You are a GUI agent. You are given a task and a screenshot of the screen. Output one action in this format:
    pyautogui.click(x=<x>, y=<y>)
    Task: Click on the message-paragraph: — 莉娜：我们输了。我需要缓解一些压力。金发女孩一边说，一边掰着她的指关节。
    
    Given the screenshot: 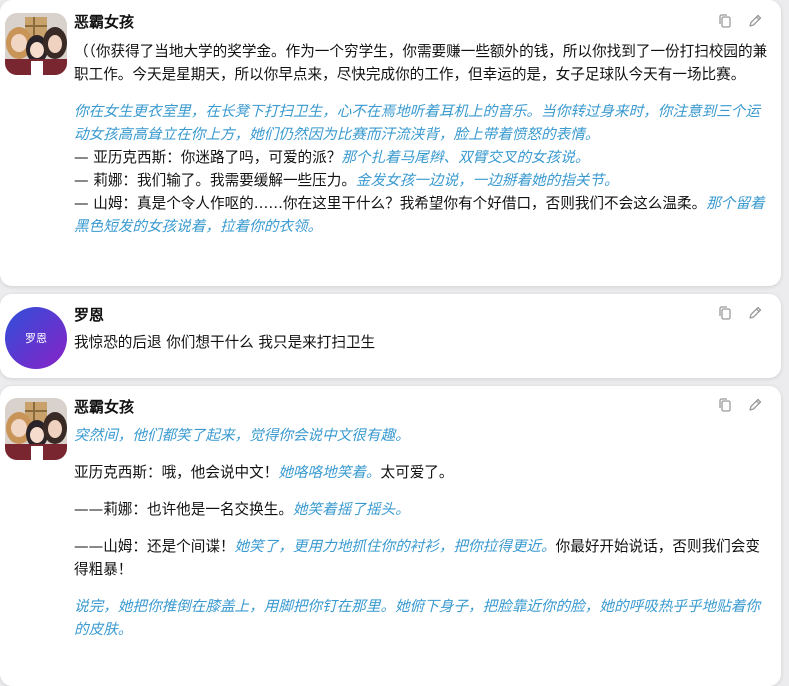 What is the action you would take?
    pyautogui.click(x=421, y=180)
    